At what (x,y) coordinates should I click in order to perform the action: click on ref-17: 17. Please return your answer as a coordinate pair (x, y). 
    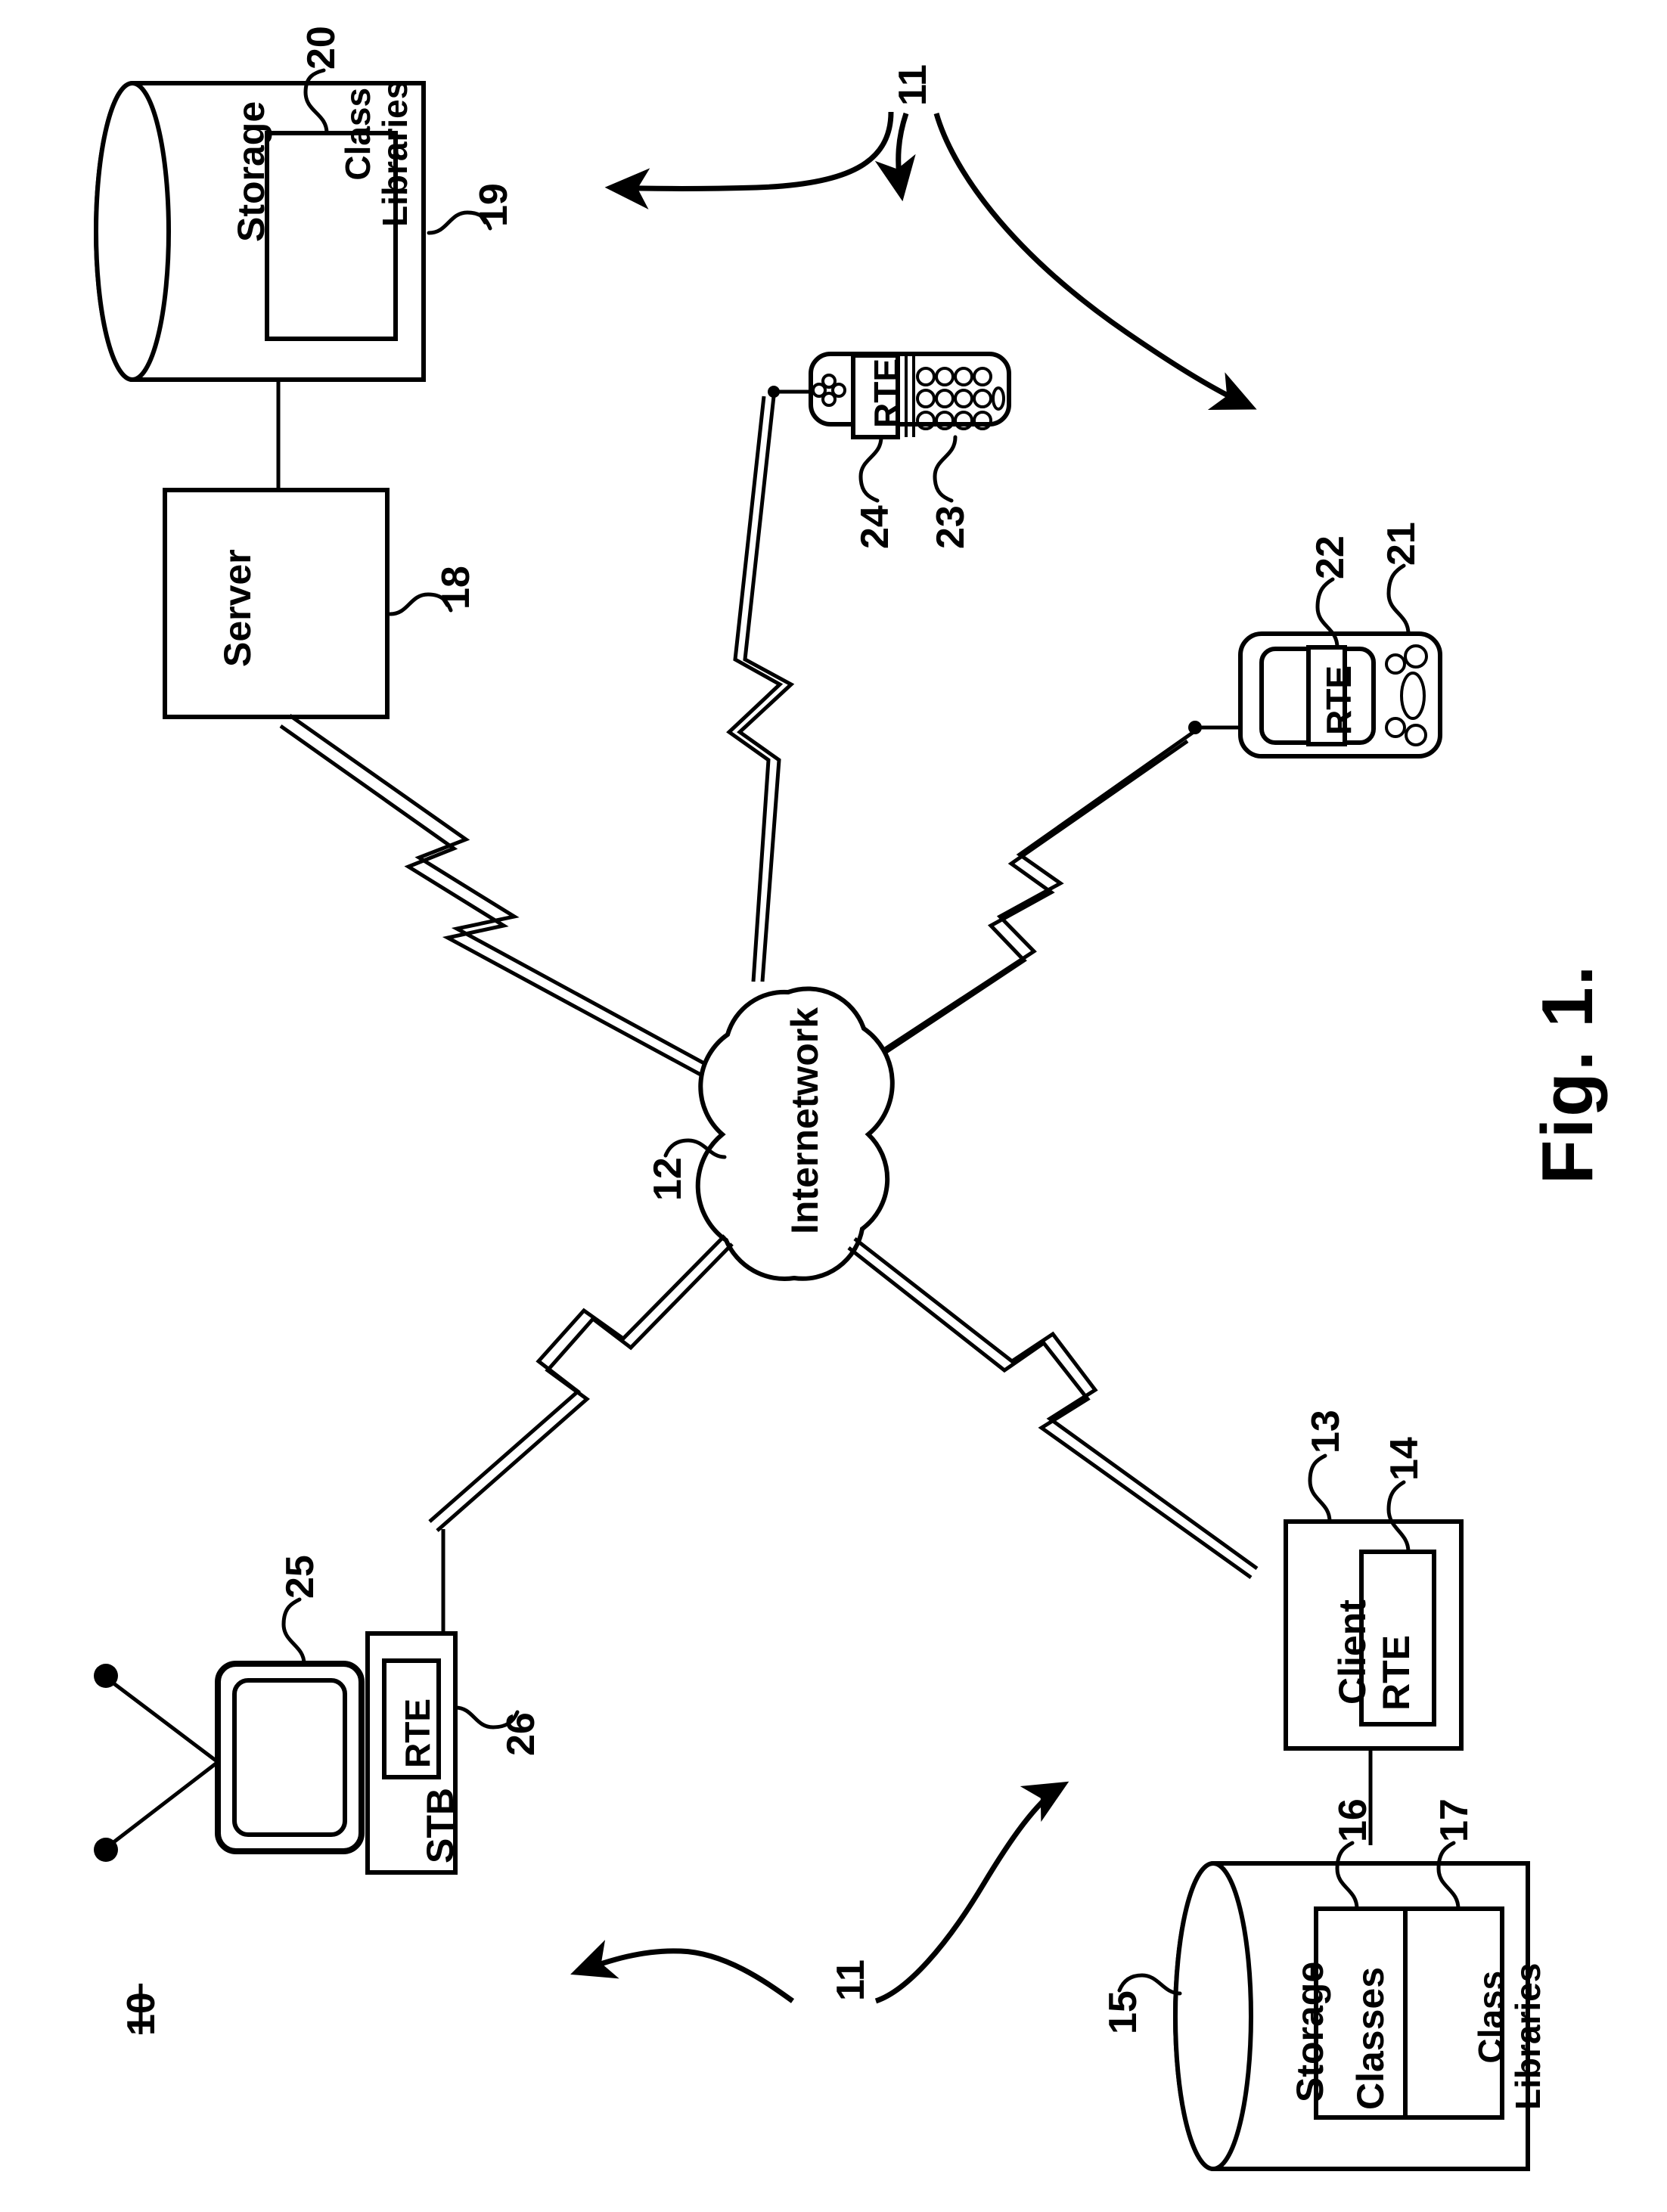
    Looking at the image, I should click on (1454, 1820).